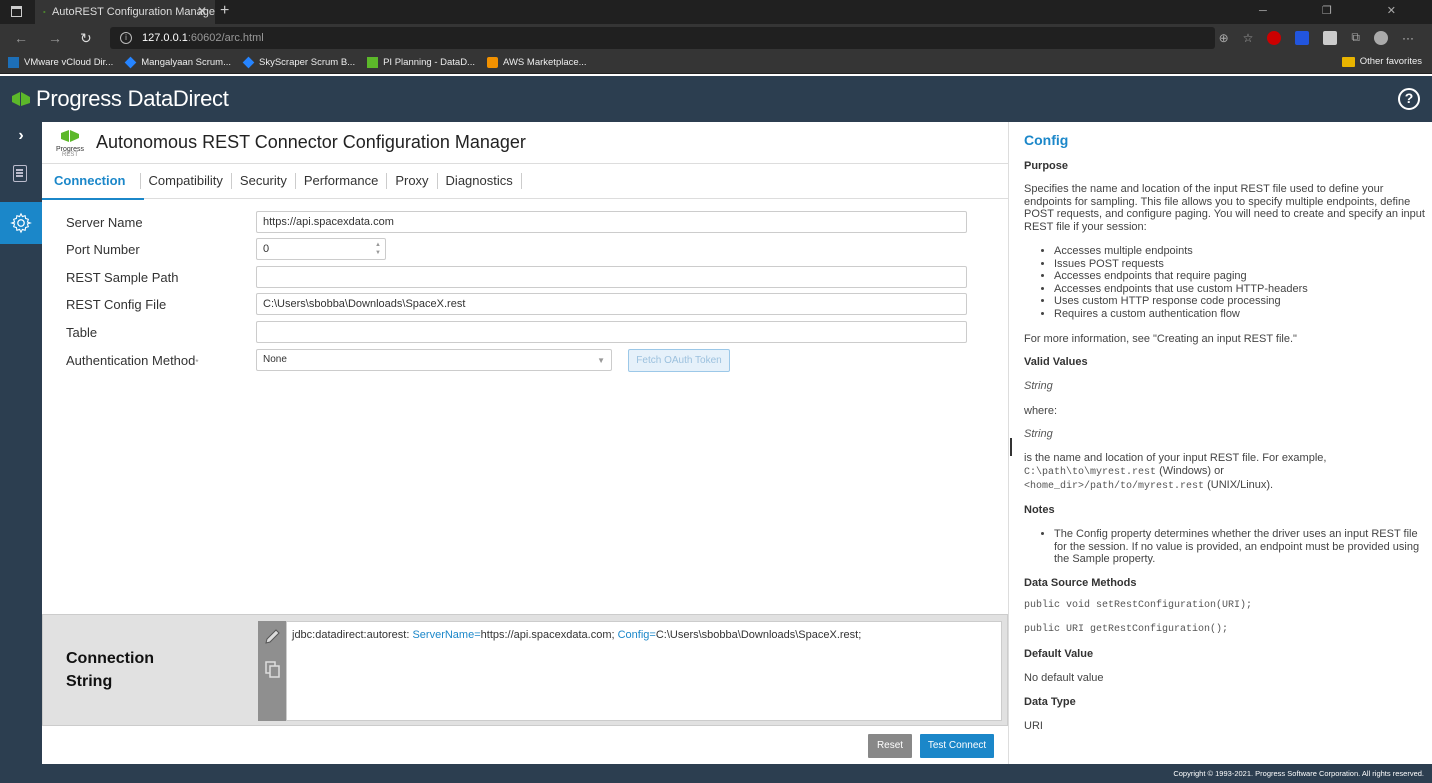  What do you see at coordinates (178, 98) in the screenshot?
I see `brand-product: DataDirect` at bounding box center [178, 98].